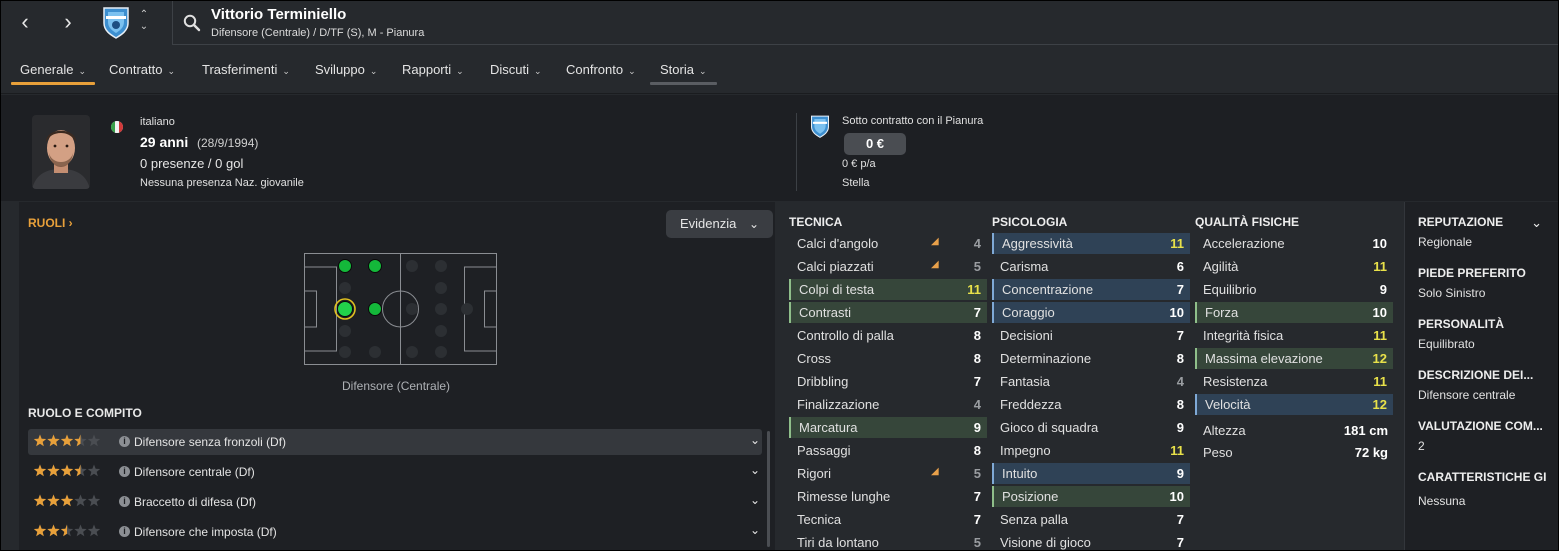  I want to click on active-tab-indicator, so click(53, 83).